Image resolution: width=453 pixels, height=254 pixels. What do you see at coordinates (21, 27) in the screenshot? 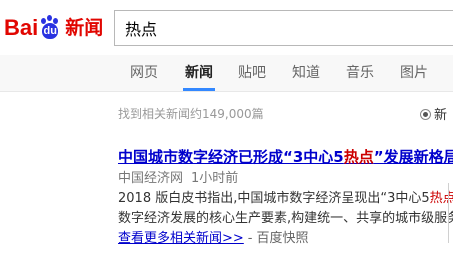
I see `logo-text-bai: Bai` at bounding box center [21, 27].